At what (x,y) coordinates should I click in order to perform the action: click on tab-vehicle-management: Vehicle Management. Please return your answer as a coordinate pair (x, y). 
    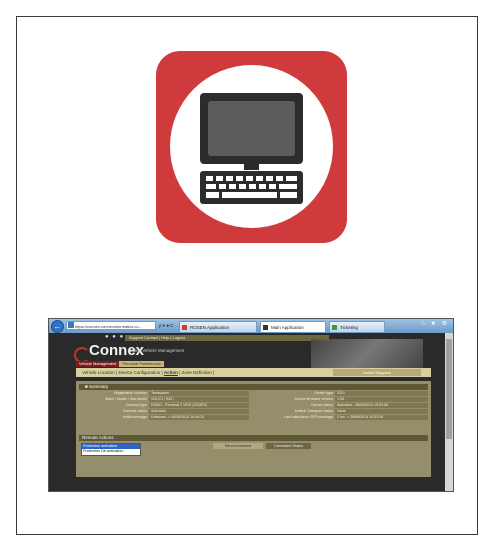
    Looking at the image, I should click on (98, 364).